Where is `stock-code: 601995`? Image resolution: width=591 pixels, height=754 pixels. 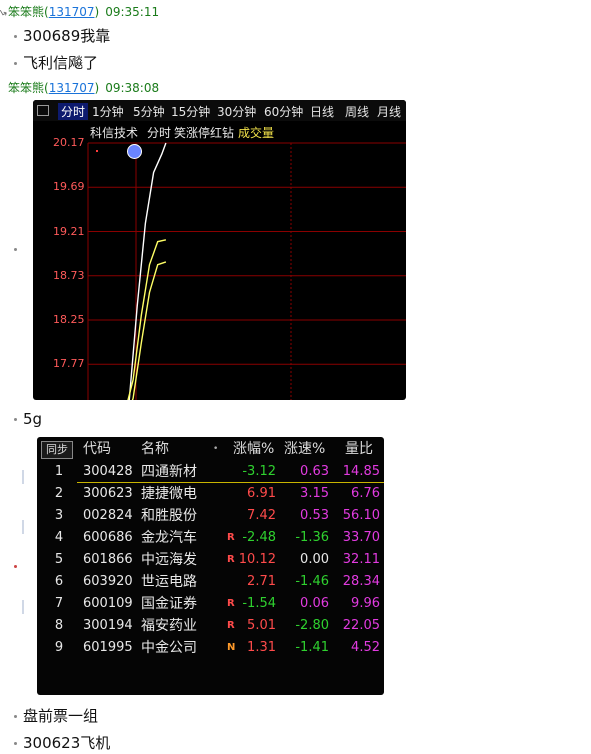 stock-code: 601995 is located at coordinates (108, 648).